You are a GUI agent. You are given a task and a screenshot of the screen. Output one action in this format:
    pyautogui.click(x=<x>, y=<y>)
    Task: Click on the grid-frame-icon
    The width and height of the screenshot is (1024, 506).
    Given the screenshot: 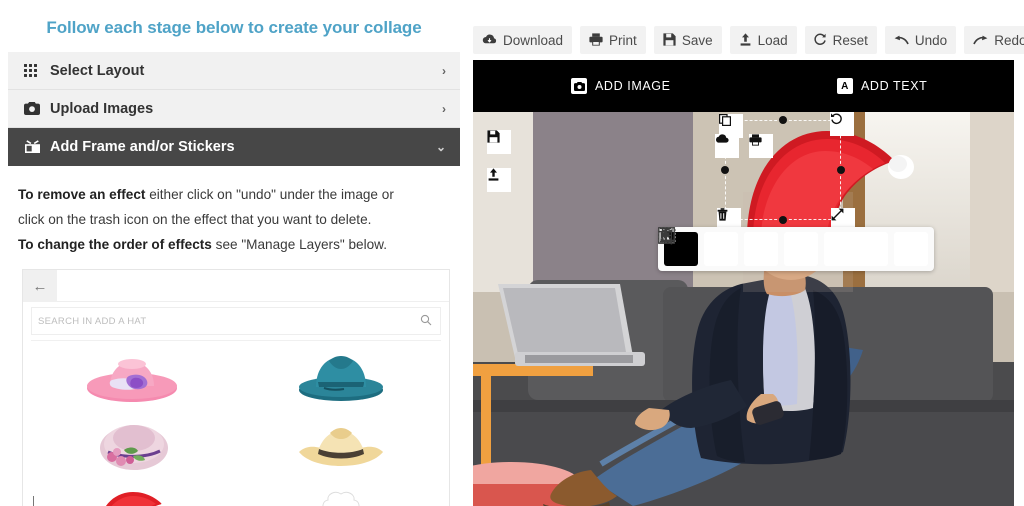 What is the action you would take?
    pyautogui.click(x=738, y=246)
    